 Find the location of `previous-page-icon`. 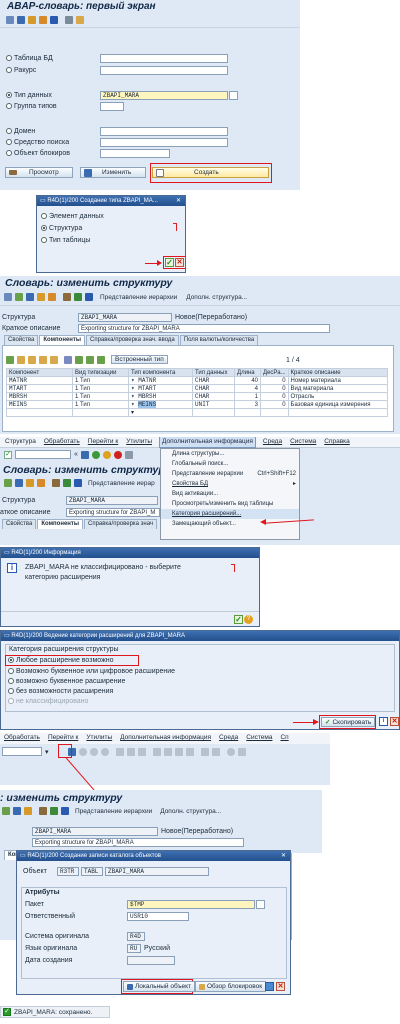

previous-page-icon is located at coordinates (167, 751).